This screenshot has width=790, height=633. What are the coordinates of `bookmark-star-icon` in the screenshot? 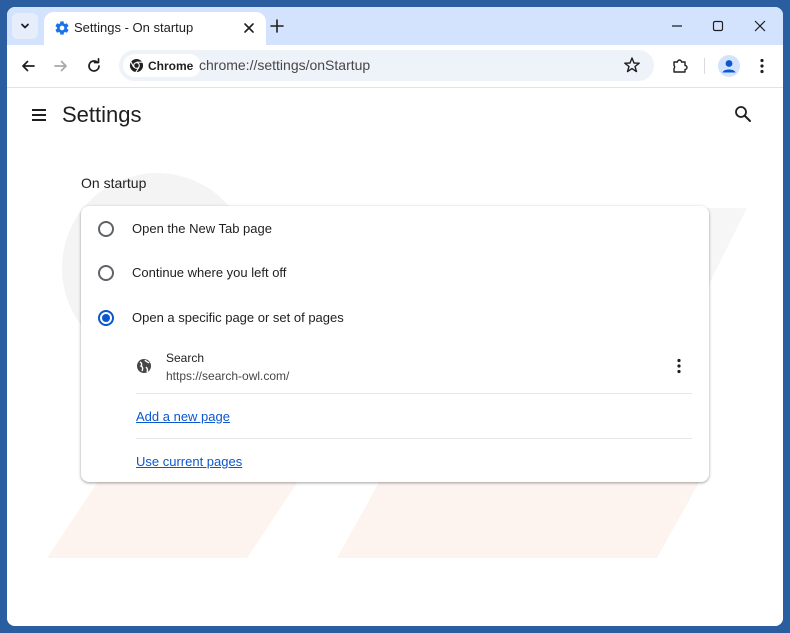 It's located at (632, 65).